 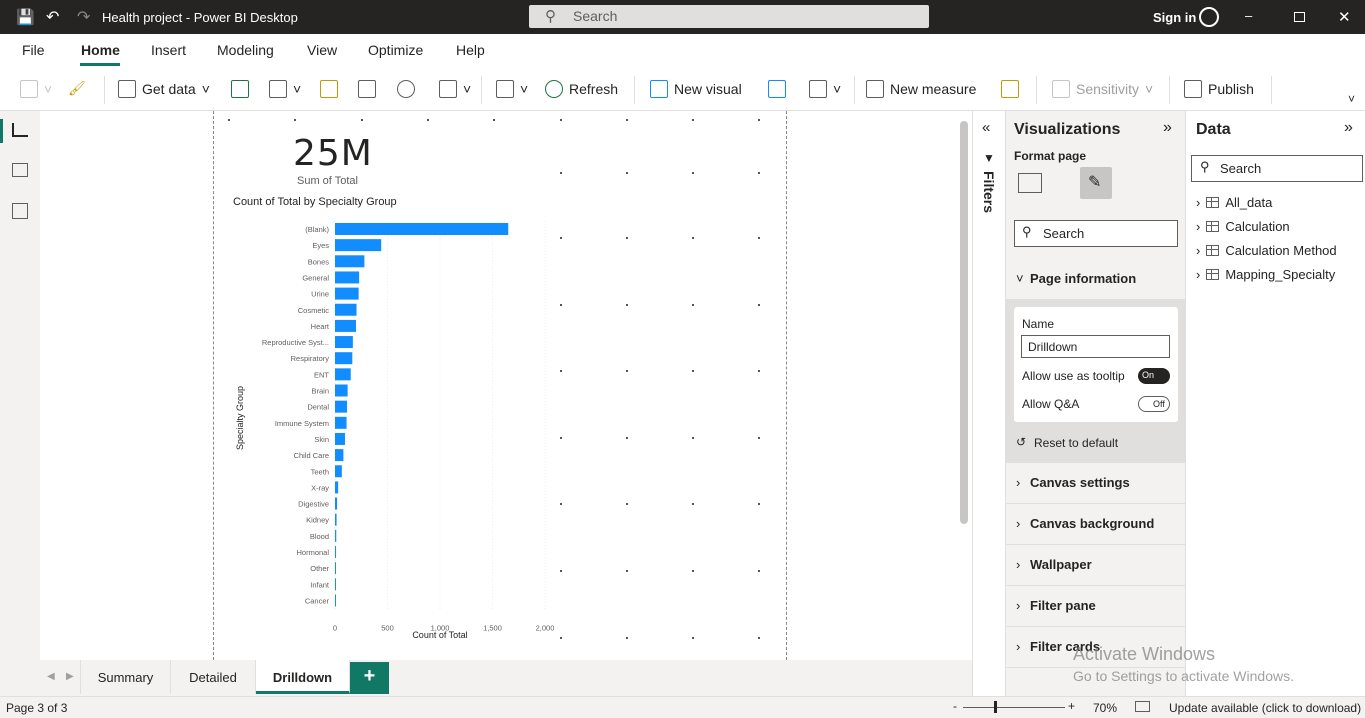 What do you see at coordinates (240, 89) in the screenshot?
I see `excel-icon` at bounding box center [240, 89].